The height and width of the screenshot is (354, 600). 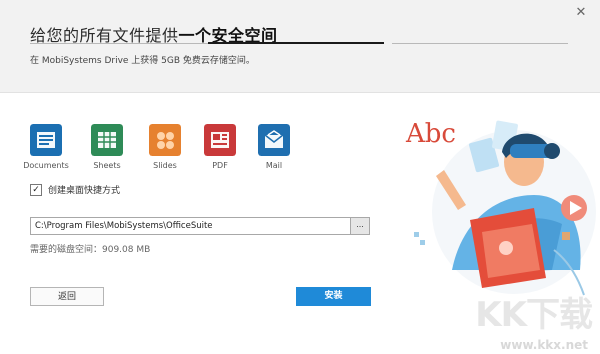 I want to click on sheets-icon, so click(x=107, y=140).